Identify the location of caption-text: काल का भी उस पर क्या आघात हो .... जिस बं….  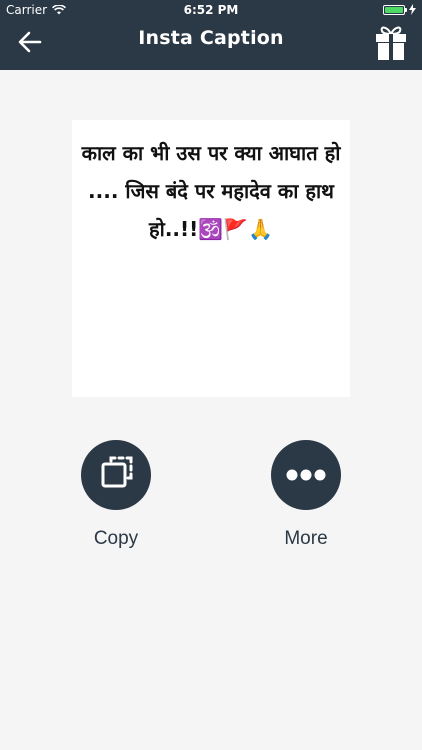
(211, 191).